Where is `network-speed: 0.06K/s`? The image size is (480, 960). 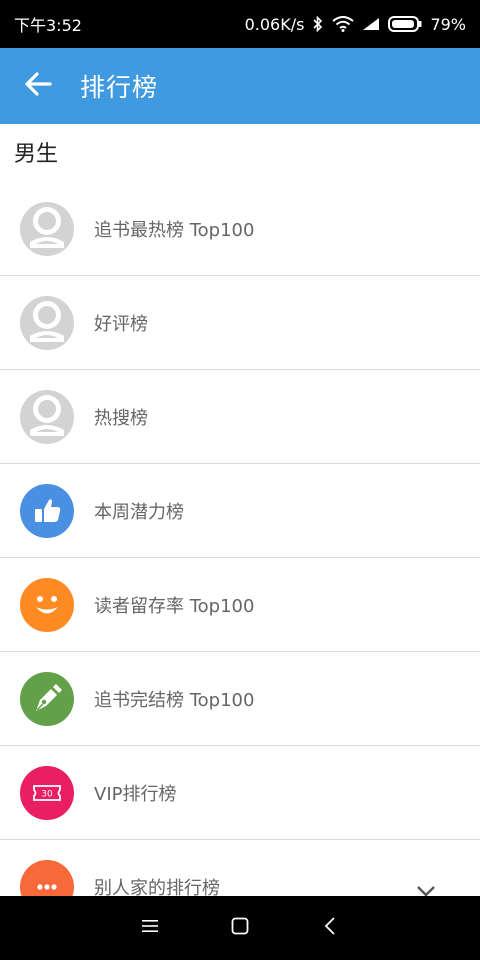
network-speed: 0.06K/s is located at coordinates (274, 24).